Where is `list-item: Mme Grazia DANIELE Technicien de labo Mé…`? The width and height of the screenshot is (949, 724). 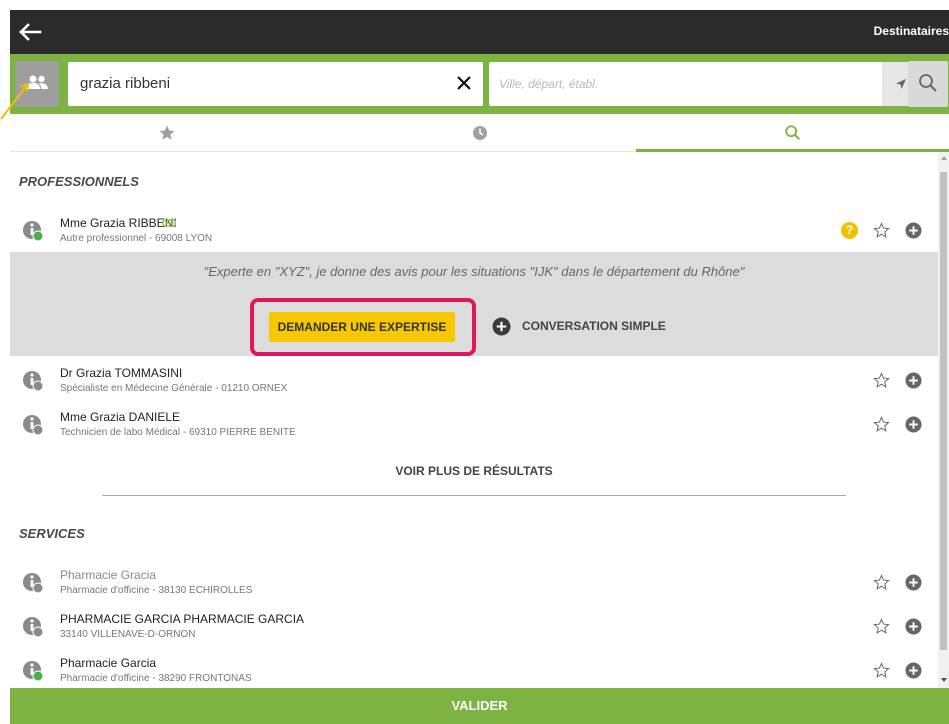 list-item: Mme Grazia DANIELE Technicien de labo Mé… is located at coordinates (474, 424).